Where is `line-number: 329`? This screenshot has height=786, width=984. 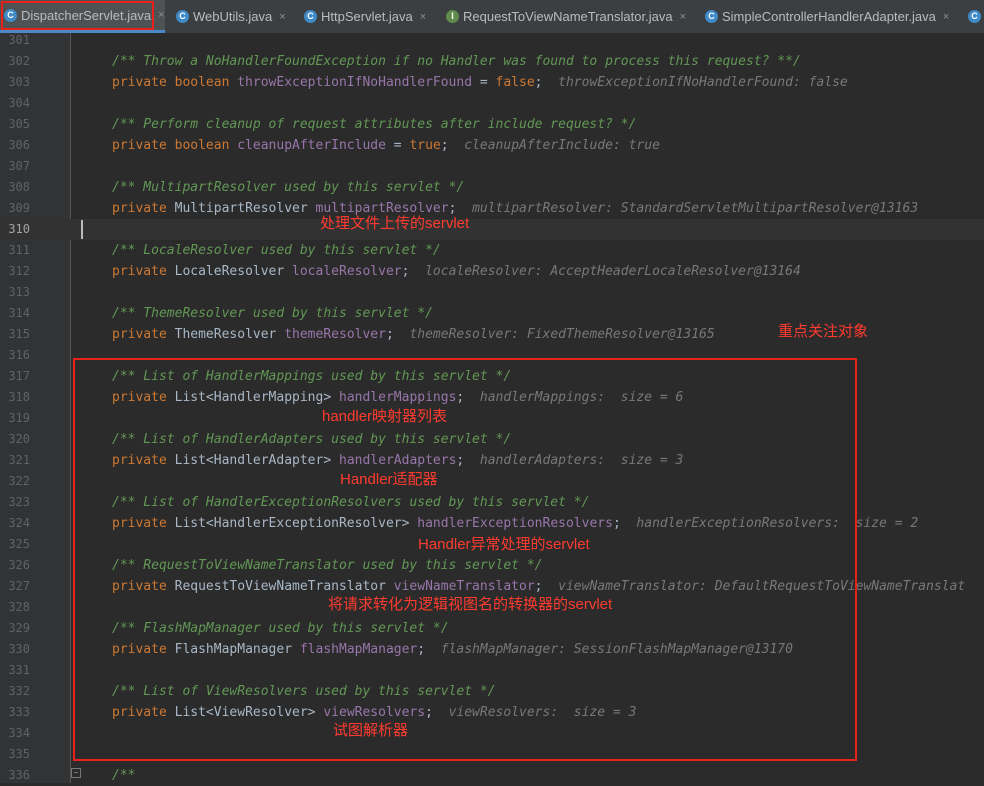
line-number: 329 is located at coordinates (19, 628).